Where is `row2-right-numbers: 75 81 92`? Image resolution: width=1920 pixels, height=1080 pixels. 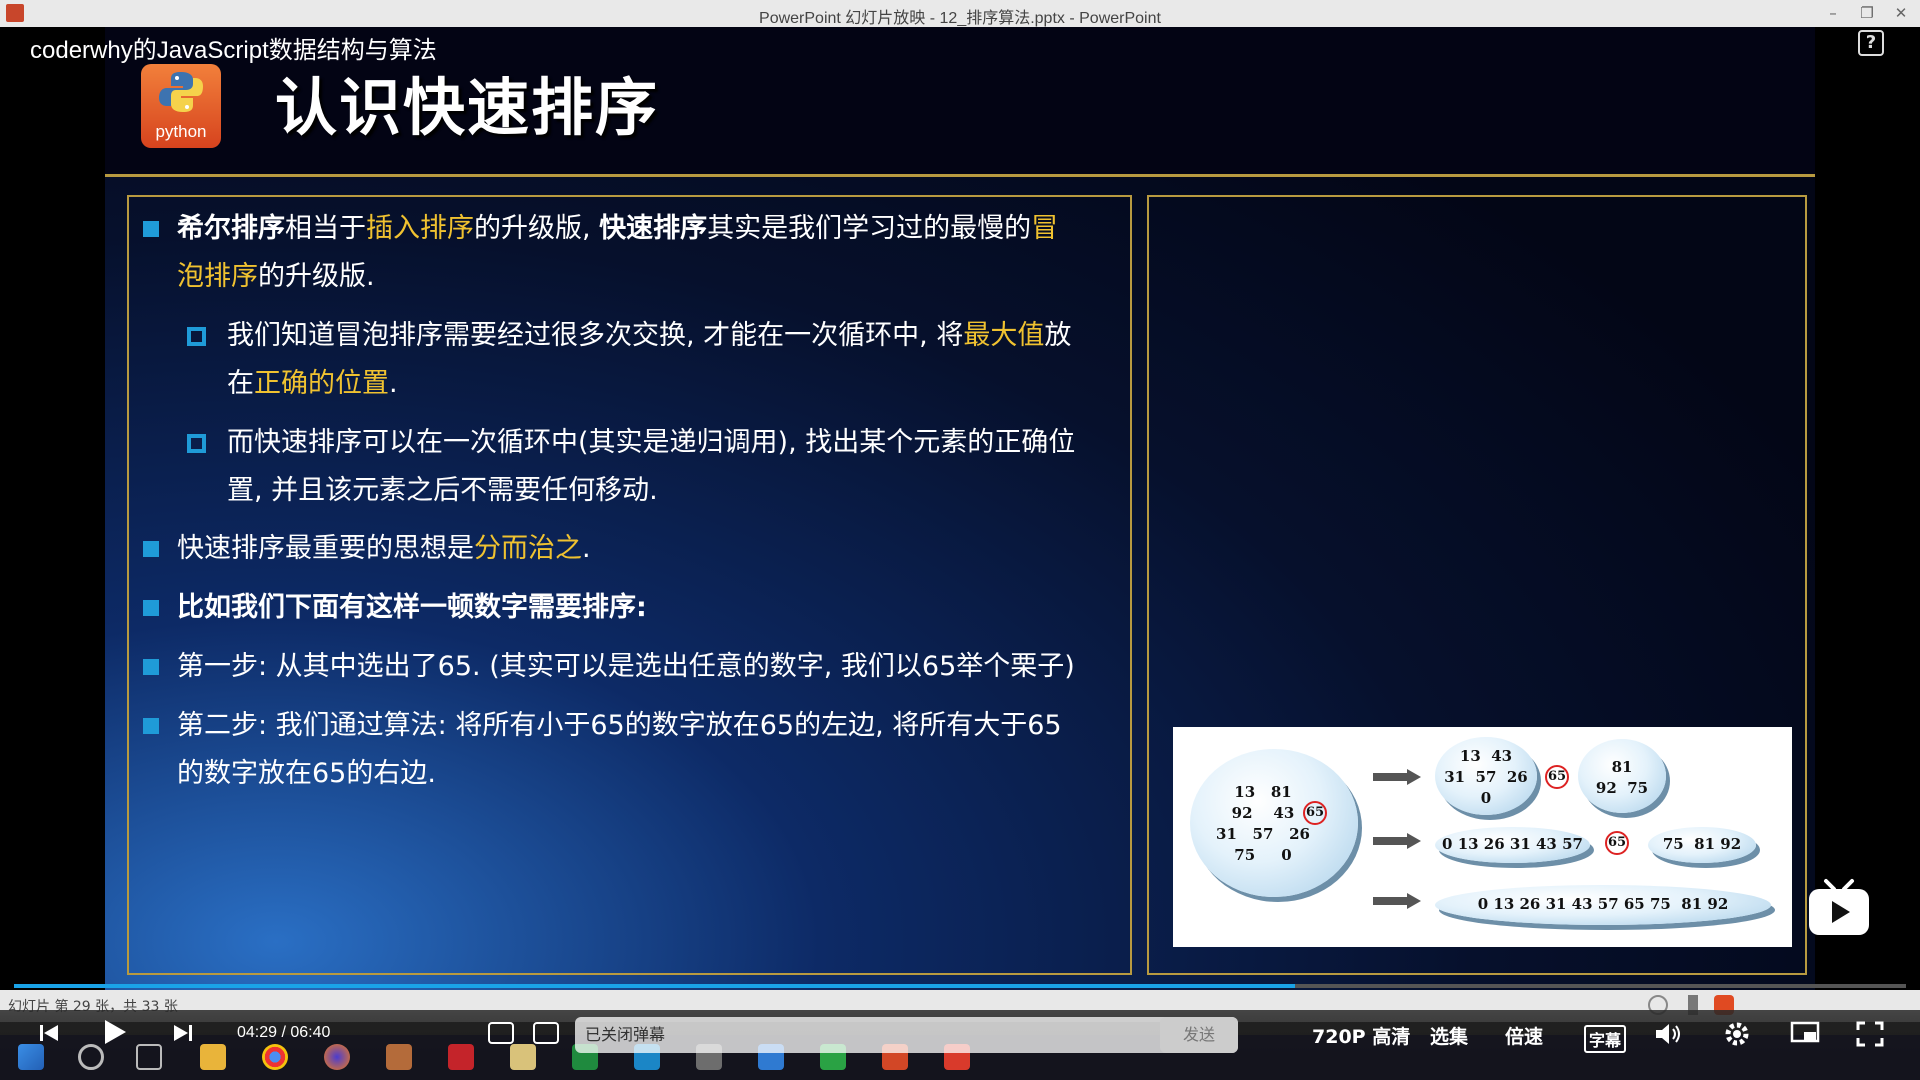
row2-right-numbers: 75 81 92 is located at coordinates (1702, 844).